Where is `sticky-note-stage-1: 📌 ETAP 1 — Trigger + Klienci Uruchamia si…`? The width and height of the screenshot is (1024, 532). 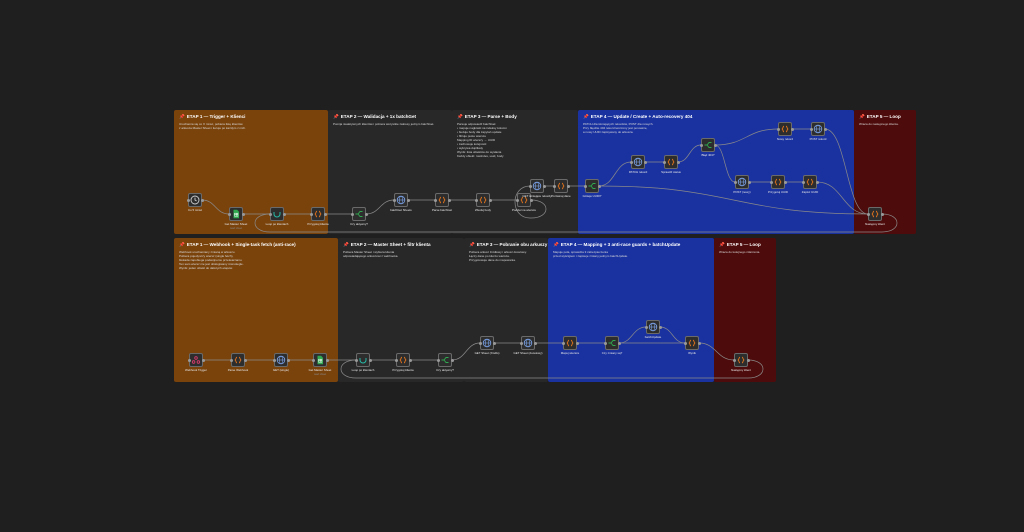
sticky-note-stage-1: 📌 ETAP 1 — Trigger + Klienci Uruchamia si… is located at coordinates (251, 172).